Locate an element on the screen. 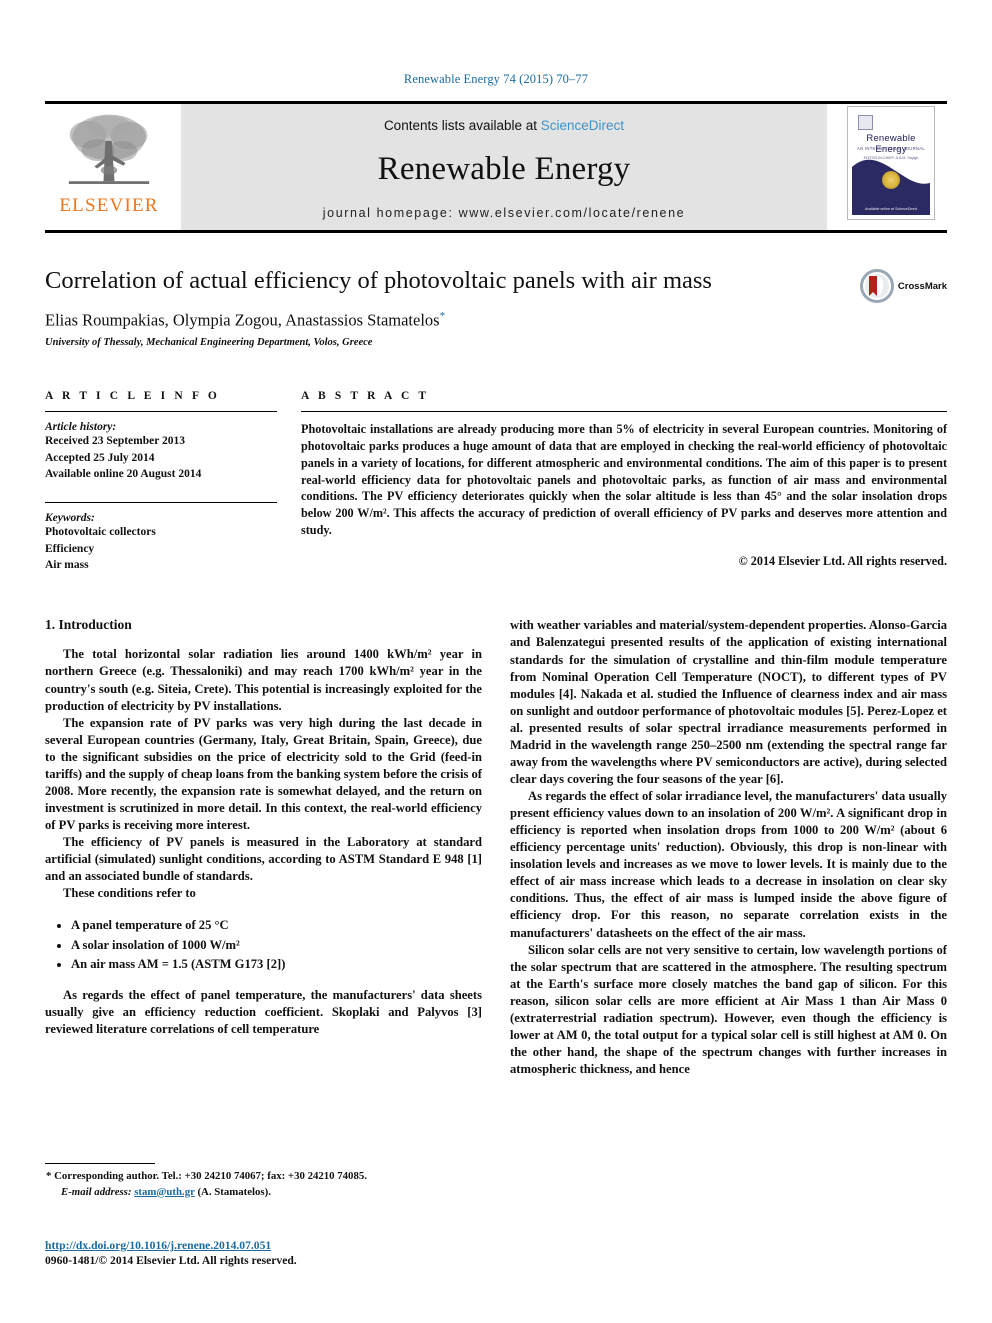 The width and height of the screenshot is (992, 1323). list-item: A solar insolation of 1000 W/m² is located at coordinates (276, 945).